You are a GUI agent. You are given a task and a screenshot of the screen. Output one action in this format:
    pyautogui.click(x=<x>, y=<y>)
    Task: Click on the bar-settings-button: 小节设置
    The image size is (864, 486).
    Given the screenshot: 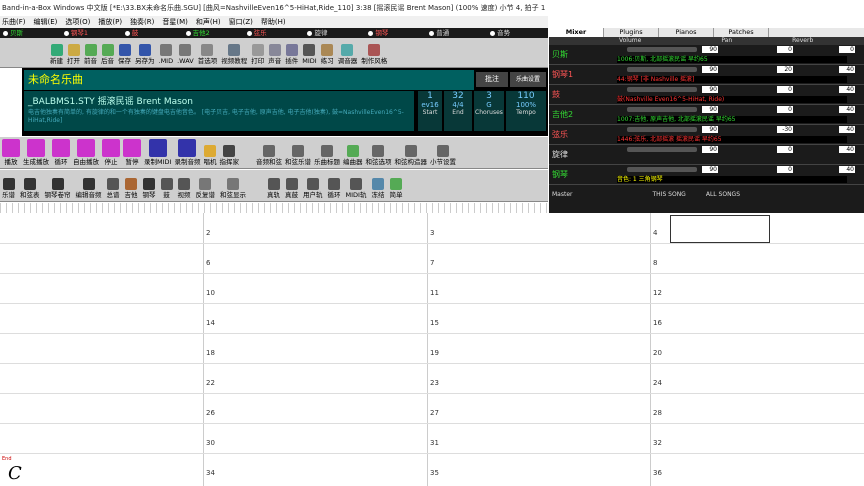 What is the action you would take?
    pyautogui.click(x=443, y=155)
    